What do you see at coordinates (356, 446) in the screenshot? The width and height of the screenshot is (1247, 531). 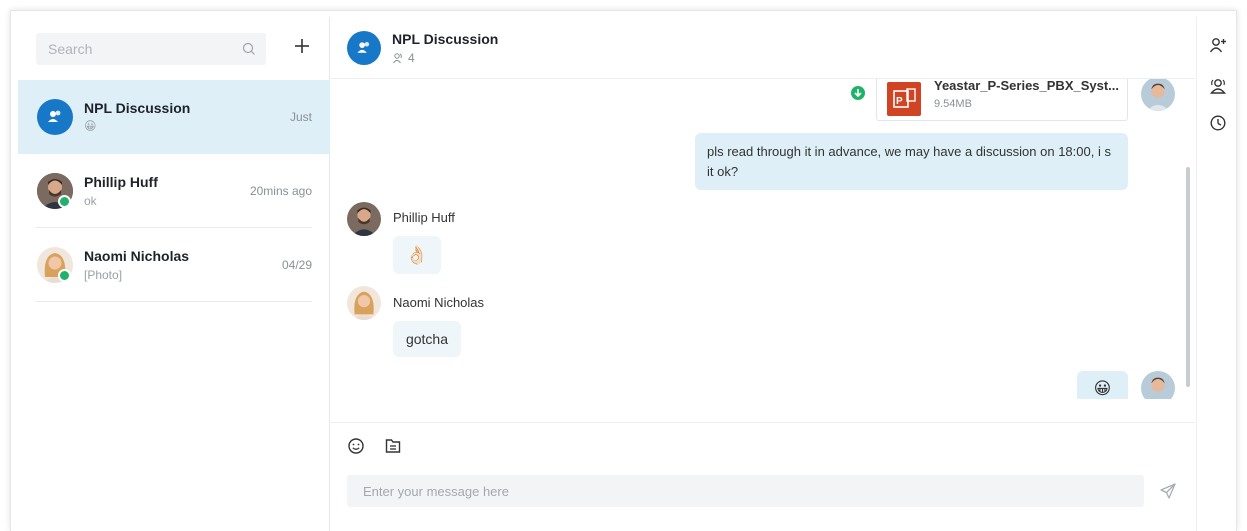 I see `emoji-icon` at bounding box center [356, 446].